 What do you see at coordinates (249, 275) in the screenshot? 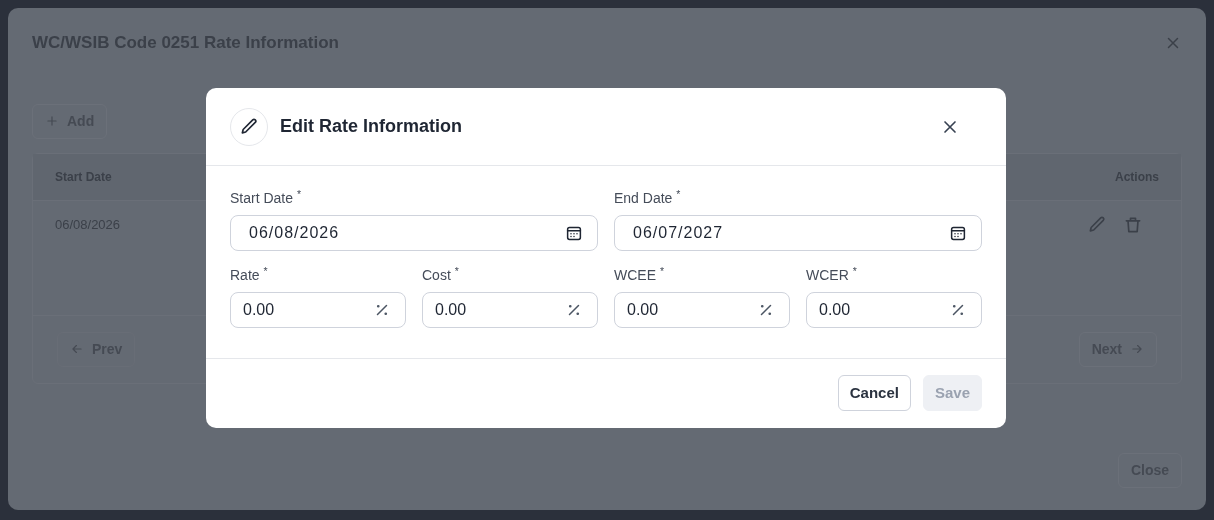
I see `field-label: Rate $^{*}$` at bounding box center [249, 275].